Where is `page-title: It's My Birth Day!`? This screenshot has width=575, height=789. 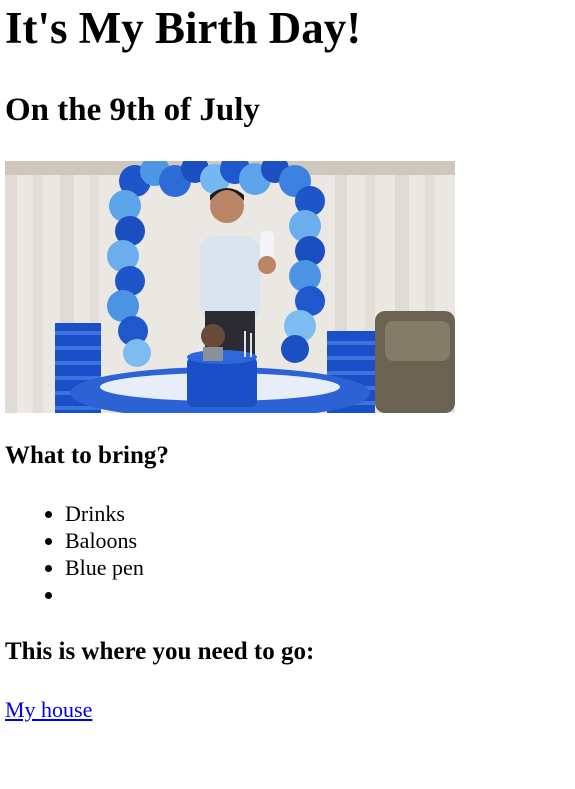
page-title: It's My Birth Day! is located at coordinates (183, 28).